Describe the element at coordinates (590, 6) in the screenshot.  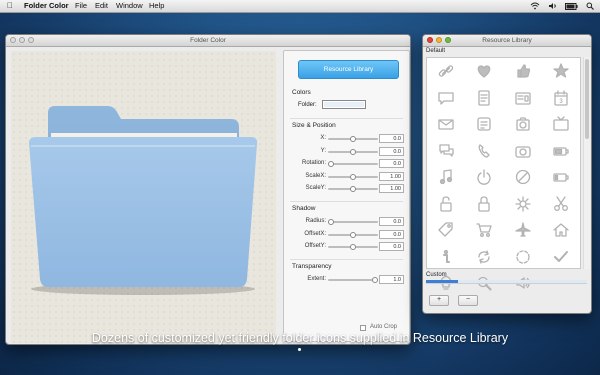
I see `spotlight-search-icon` at that location.